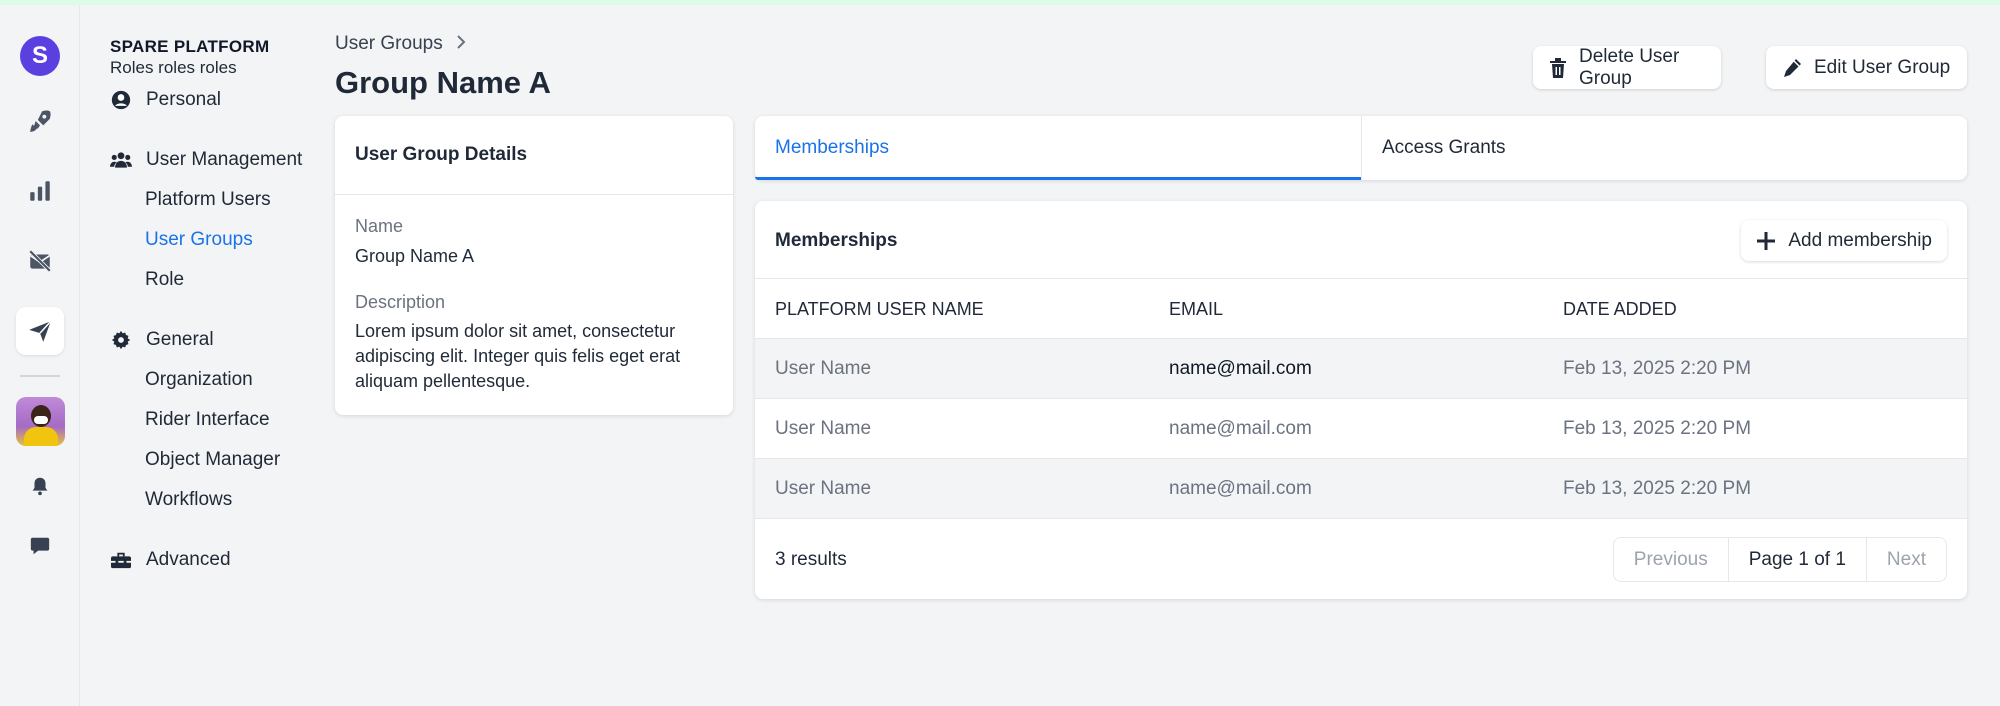  I want to click on nav-role: Role, so click(164, 280).